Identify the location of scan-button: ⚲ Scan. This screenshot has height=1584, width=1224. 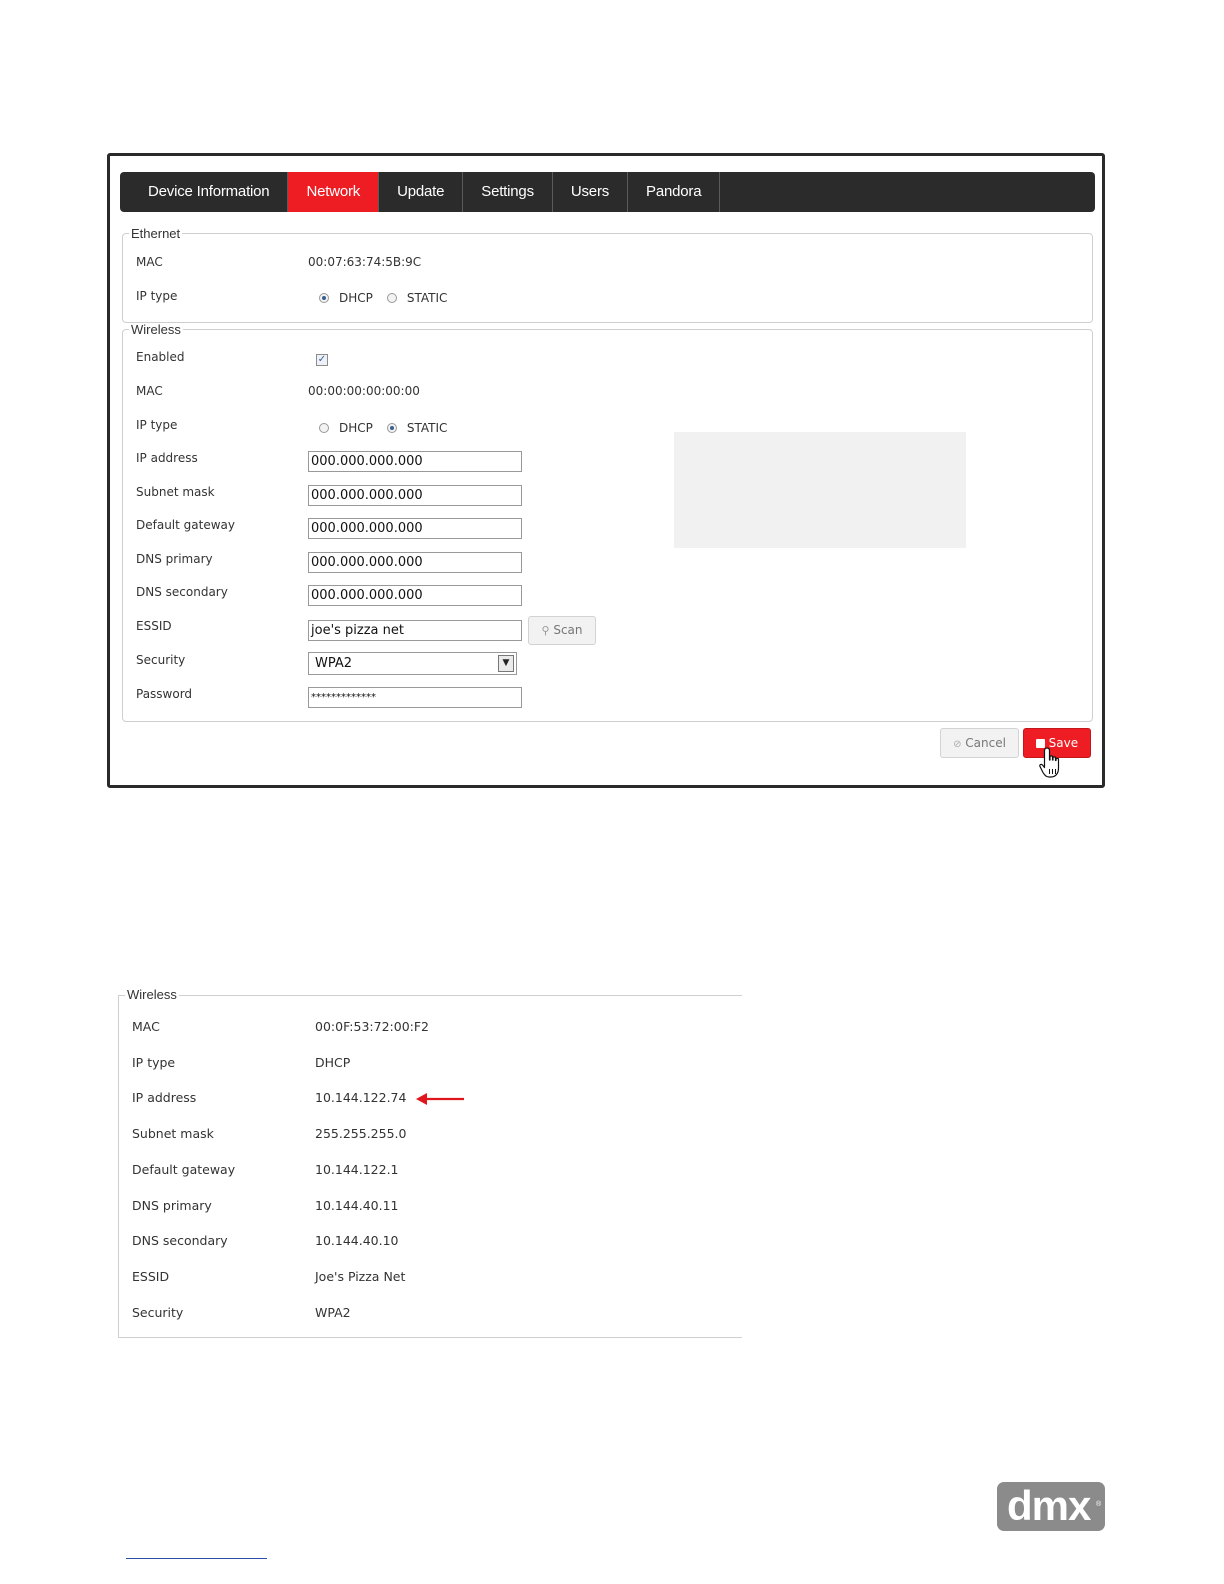
(562, 630).